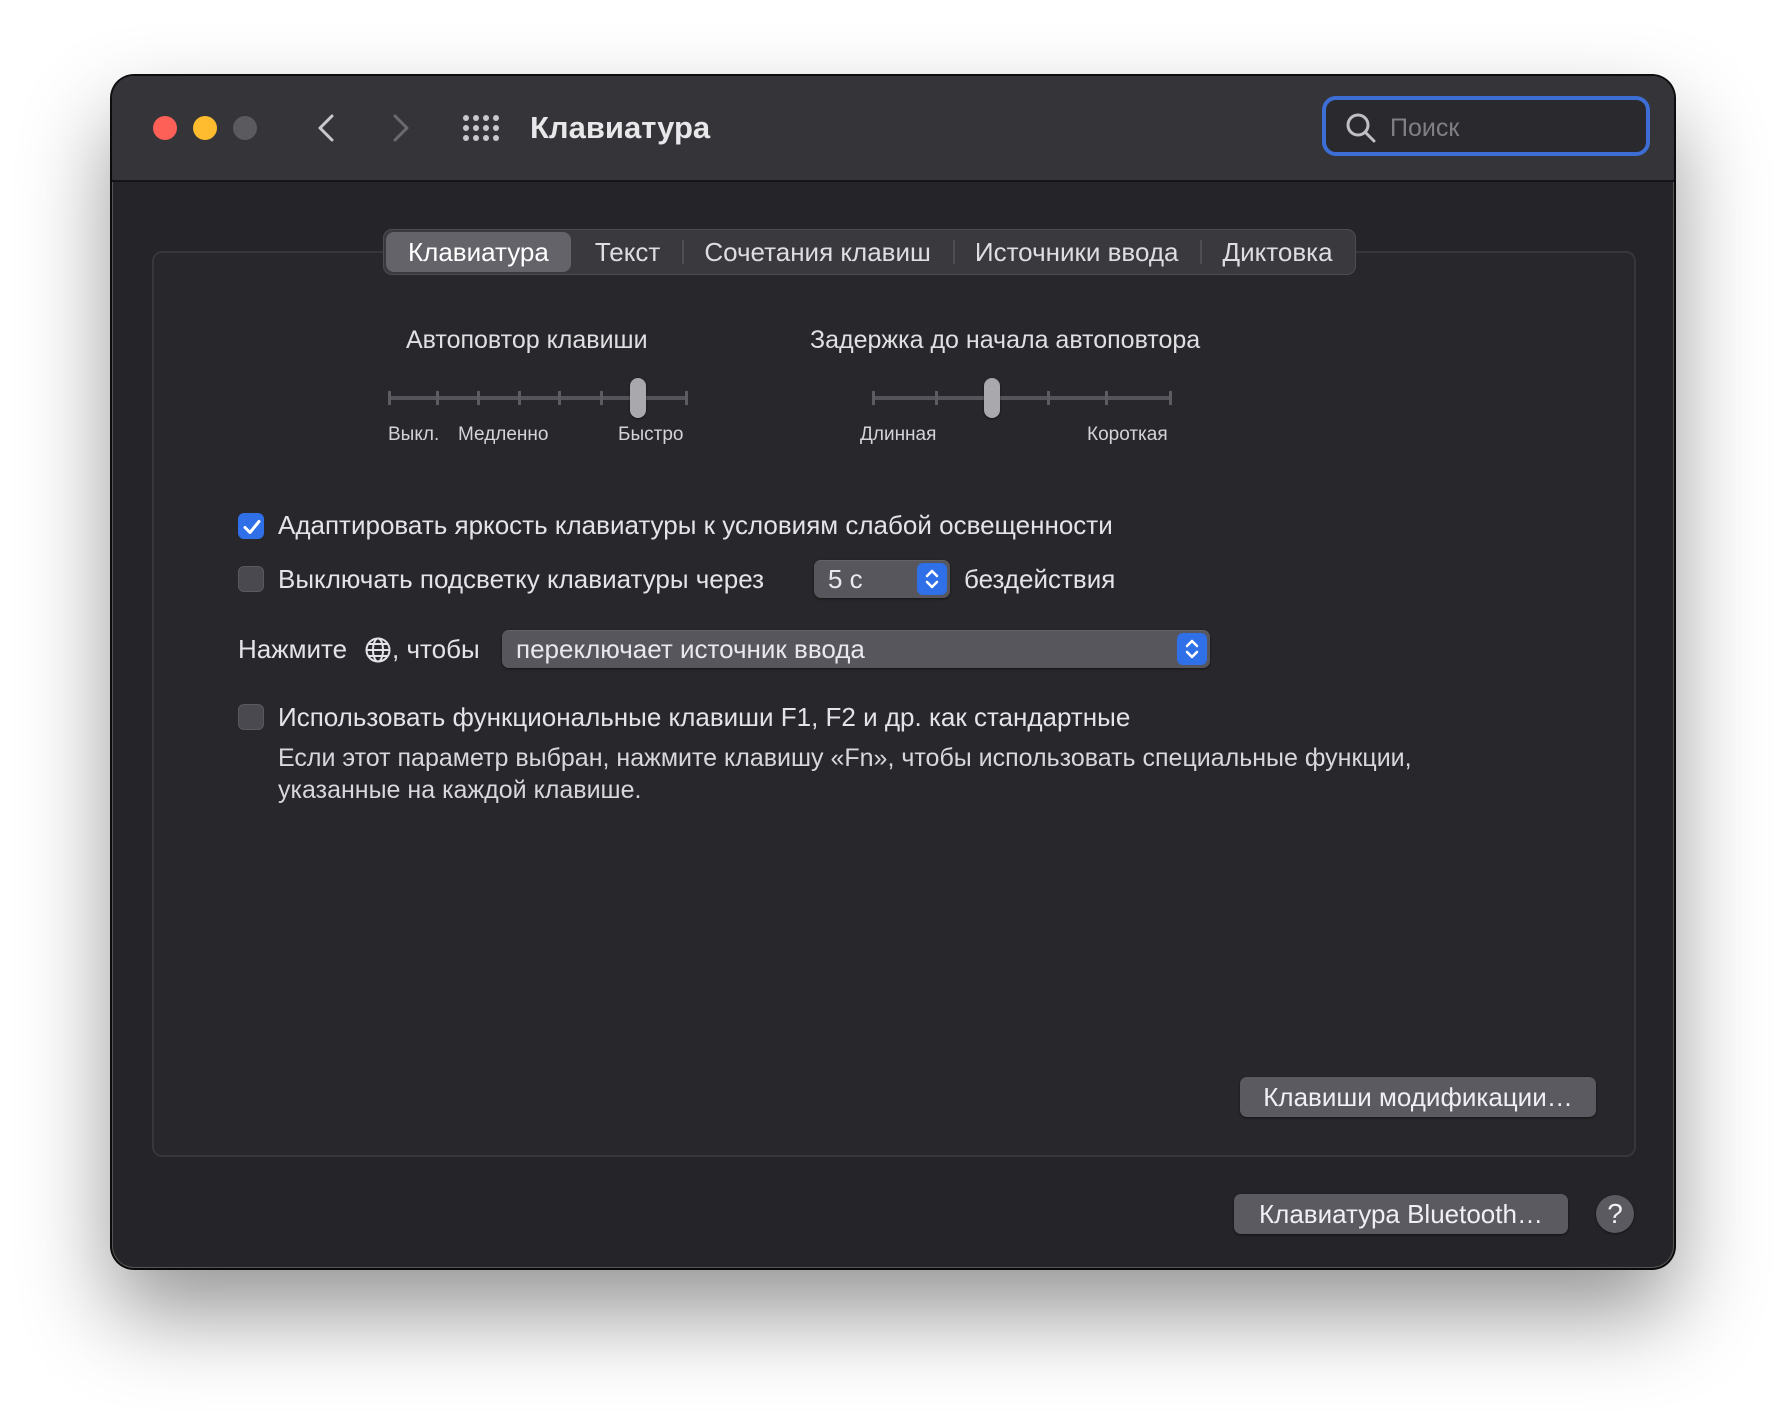  I want to click on checkmark-icon, so click(252, 527).